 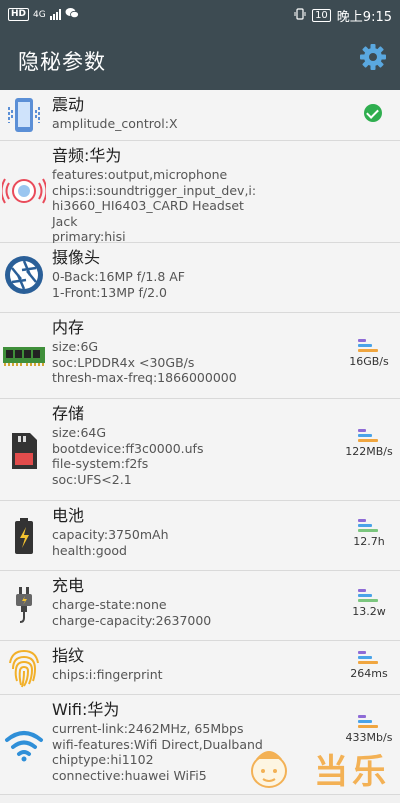 I want to click on list-item-battery: 电池 capacity:3750mAh health:good 12.7h, so click(x=200, y=536).